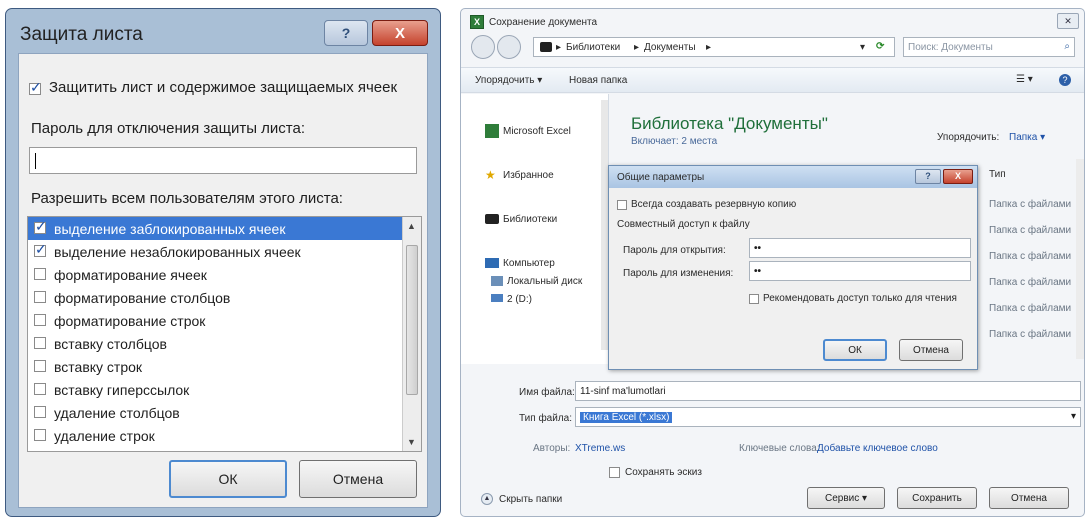 The image size is (1091, 522). I want to click on permission-item: вставку столбцов, so click(215, 343).